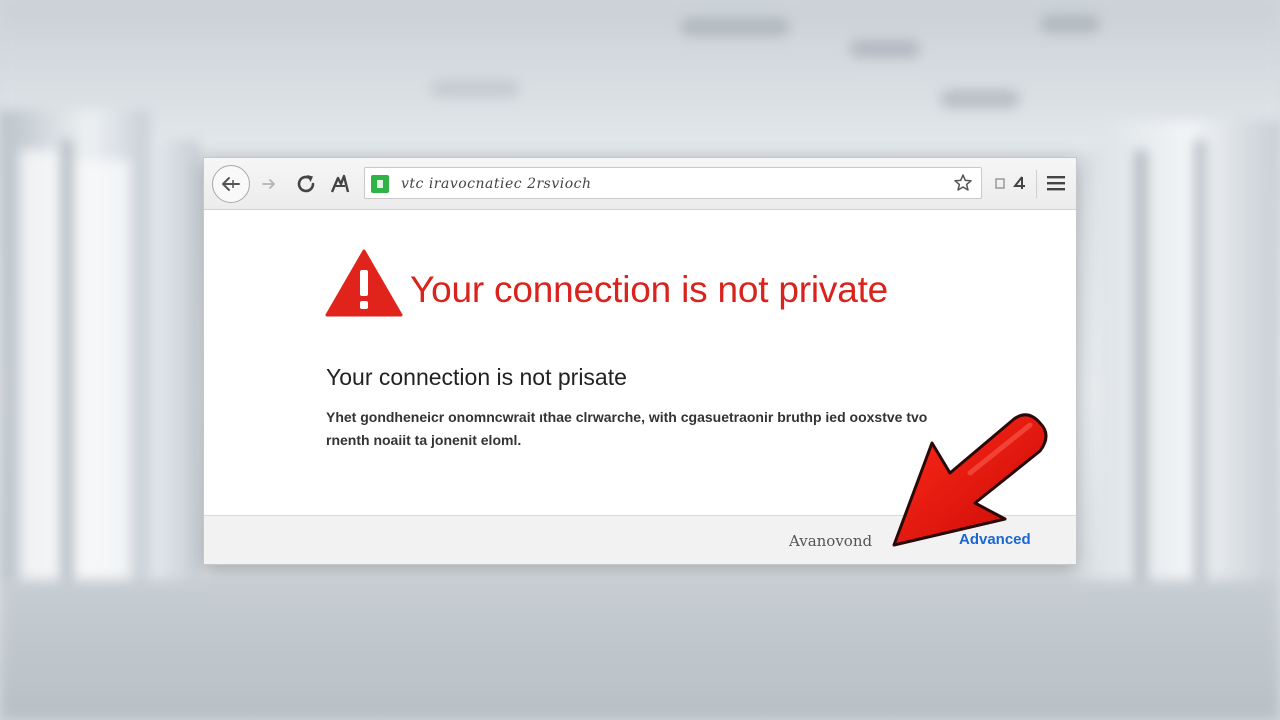 The width and height of the screenshot is (1280, 720). Describe the element at coordinates (673, 183) in the screenshot. I see `address-bar: vtc iravocnatiec 2rsvioch` at that location.